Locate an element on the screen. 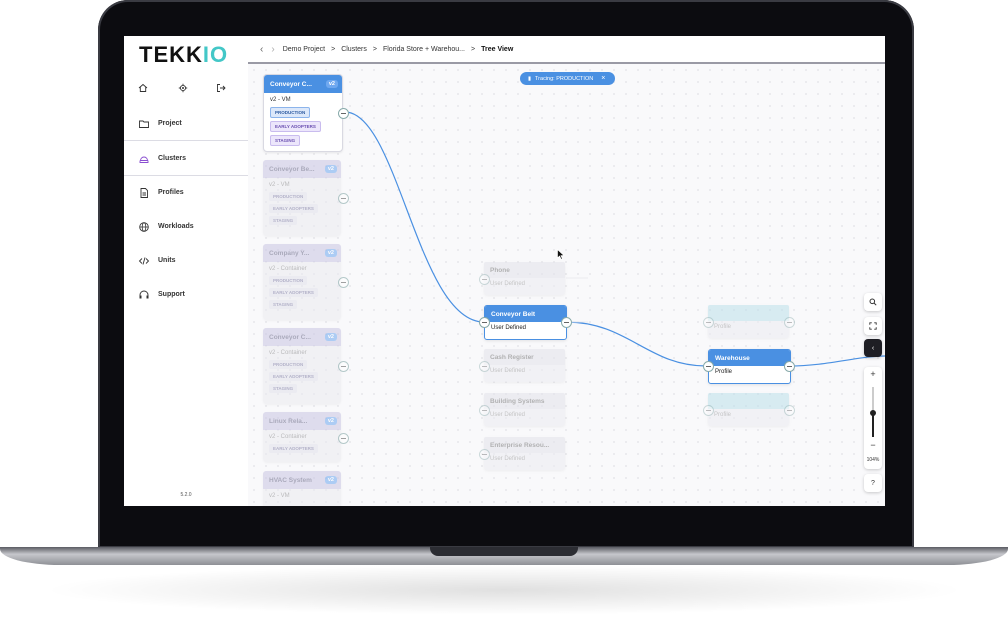 This screenshot has height=623, width=1008. cluster-subtitle: v2 - VM is located at coordinates (280, 100).